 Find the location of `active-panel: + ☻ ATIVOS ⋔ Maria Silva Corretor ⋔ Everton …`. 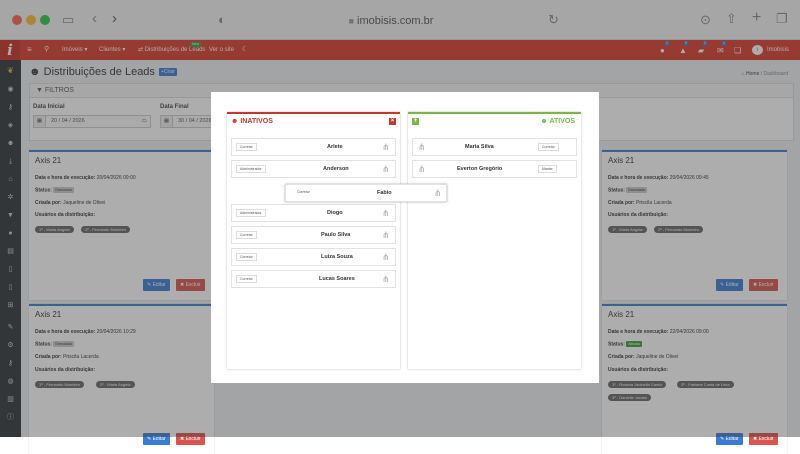

active-panel: + ☻ ATIVOS ⋔ Maria Silva Corretor ⋔ Everton … is located at coordinates (494, 240).